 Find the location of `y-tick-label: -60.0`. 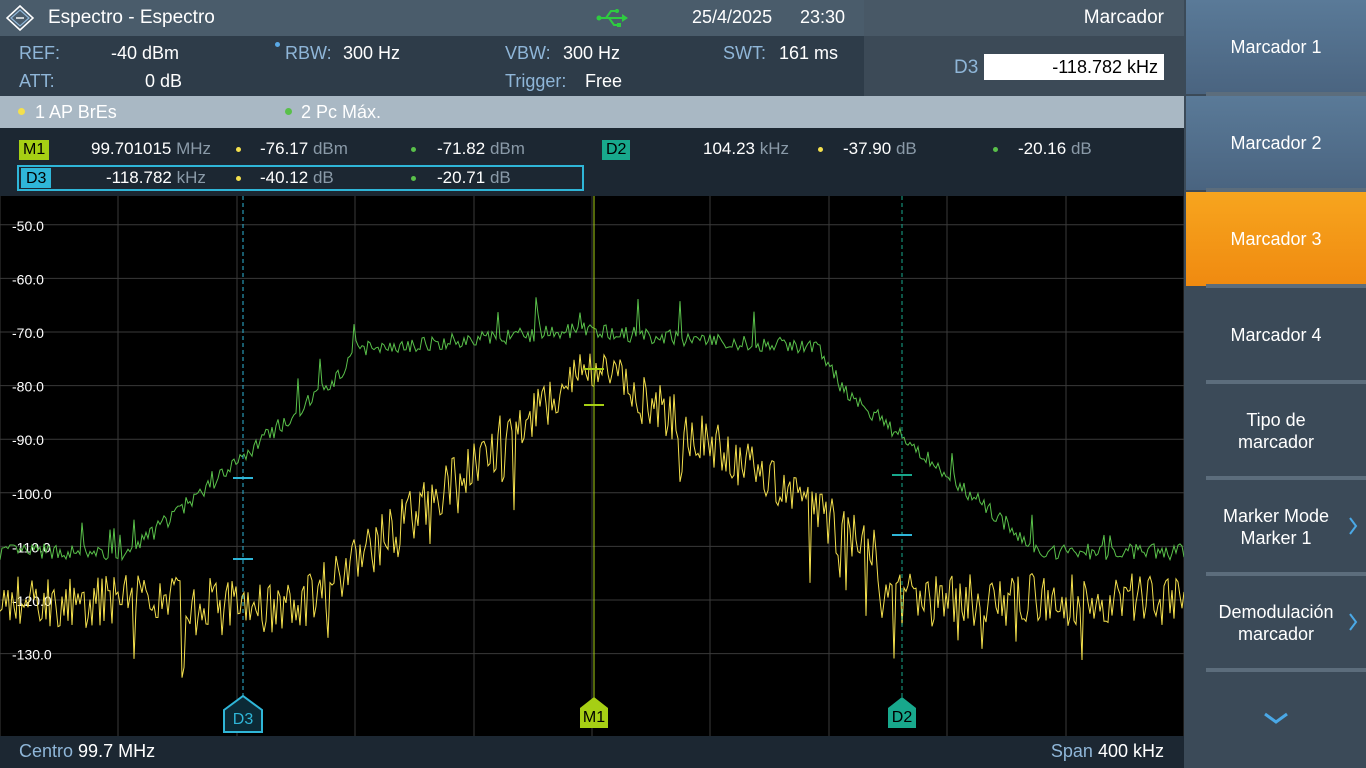

y-tick-label: -60.0 is located at coordinates (28, 279).